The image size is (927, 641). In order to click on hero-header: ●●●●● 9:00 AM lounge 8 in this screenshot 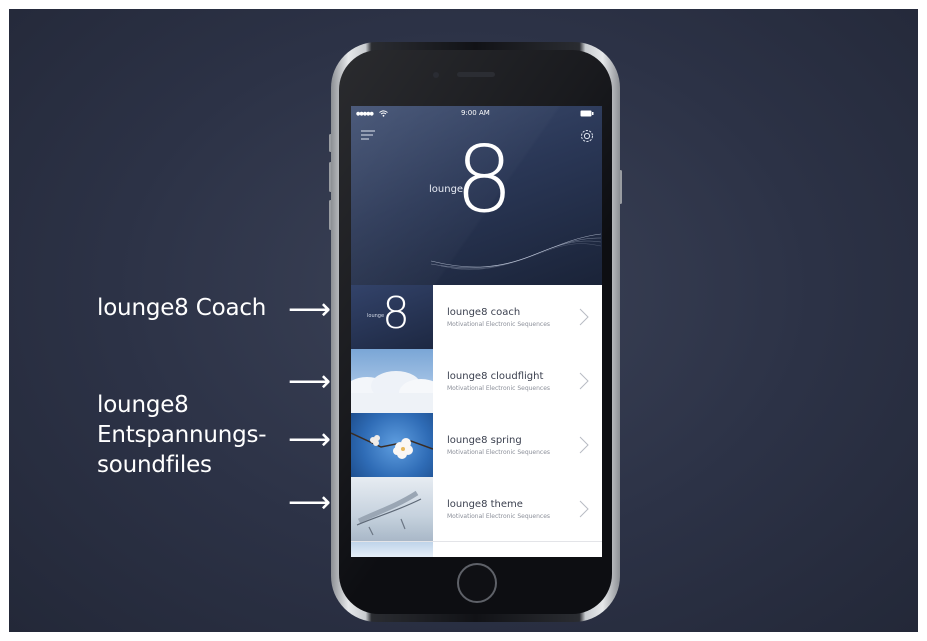, I will do `click(476, 195)`.